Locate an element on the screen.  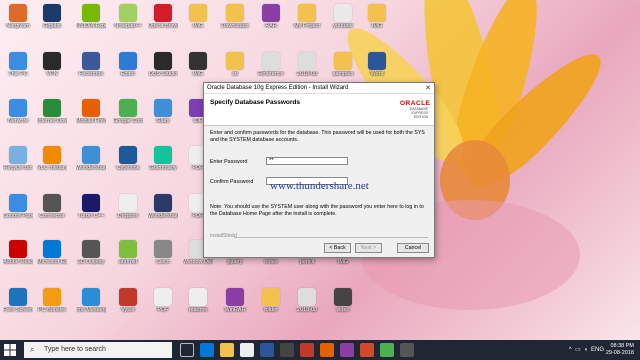
desktop-icon: WinRAR is located at coordinates (235, 300).